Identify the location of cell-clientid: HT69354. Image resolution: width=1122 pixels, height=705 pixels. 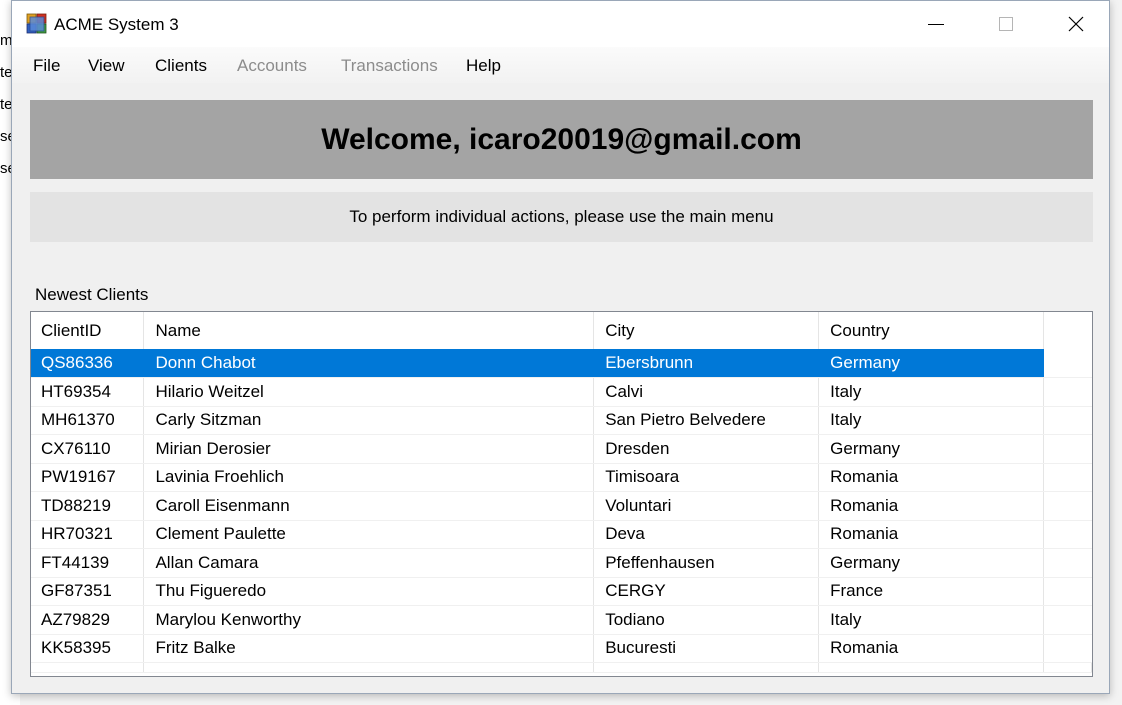
(88, 392).